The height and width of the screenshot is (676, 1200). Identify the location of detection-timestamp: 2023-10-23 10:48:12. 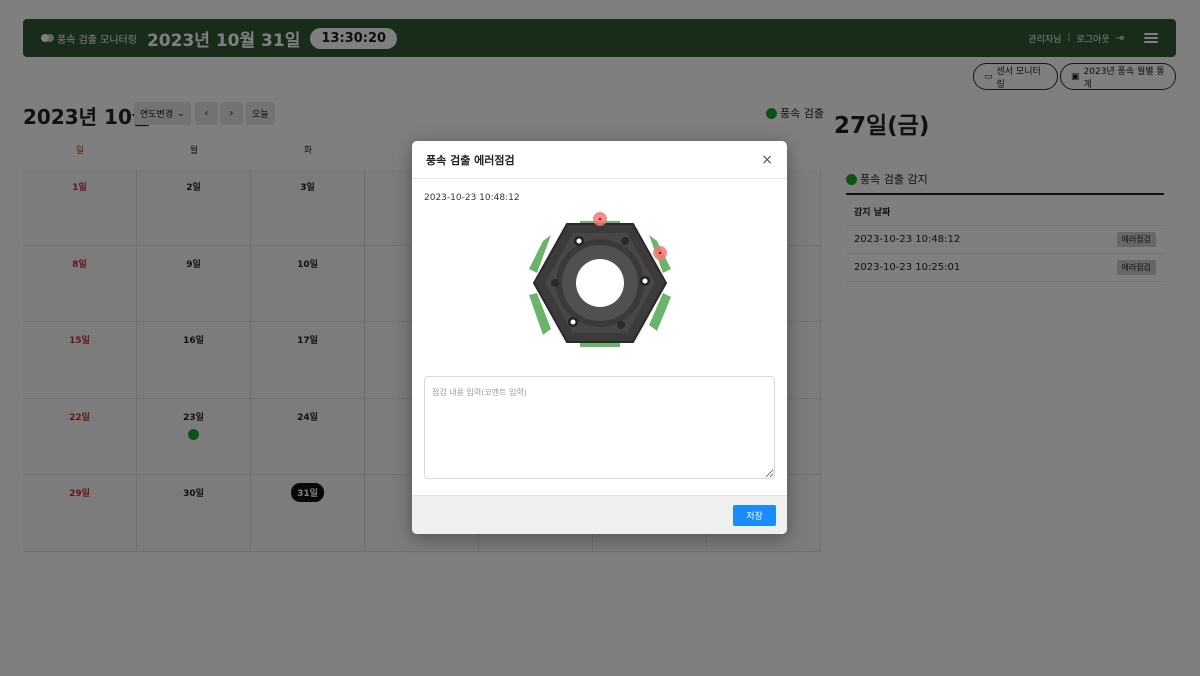
(472, 198).